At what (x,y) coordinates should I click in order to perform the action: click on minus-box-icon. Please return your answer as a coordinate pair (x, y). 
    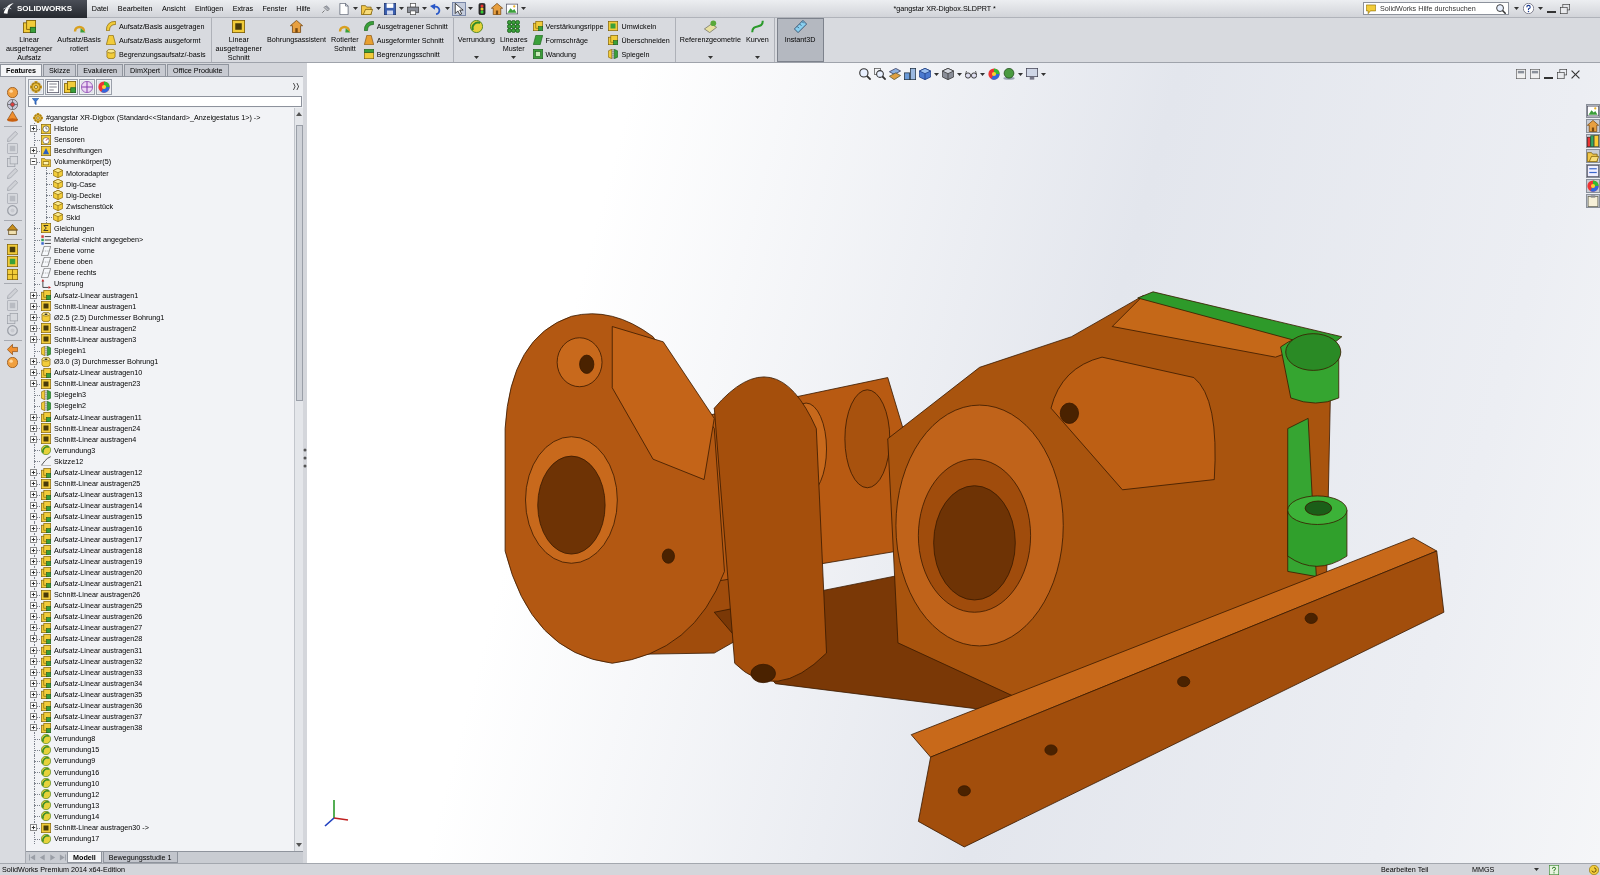
    Looking at the image, I should click on (33, 162).